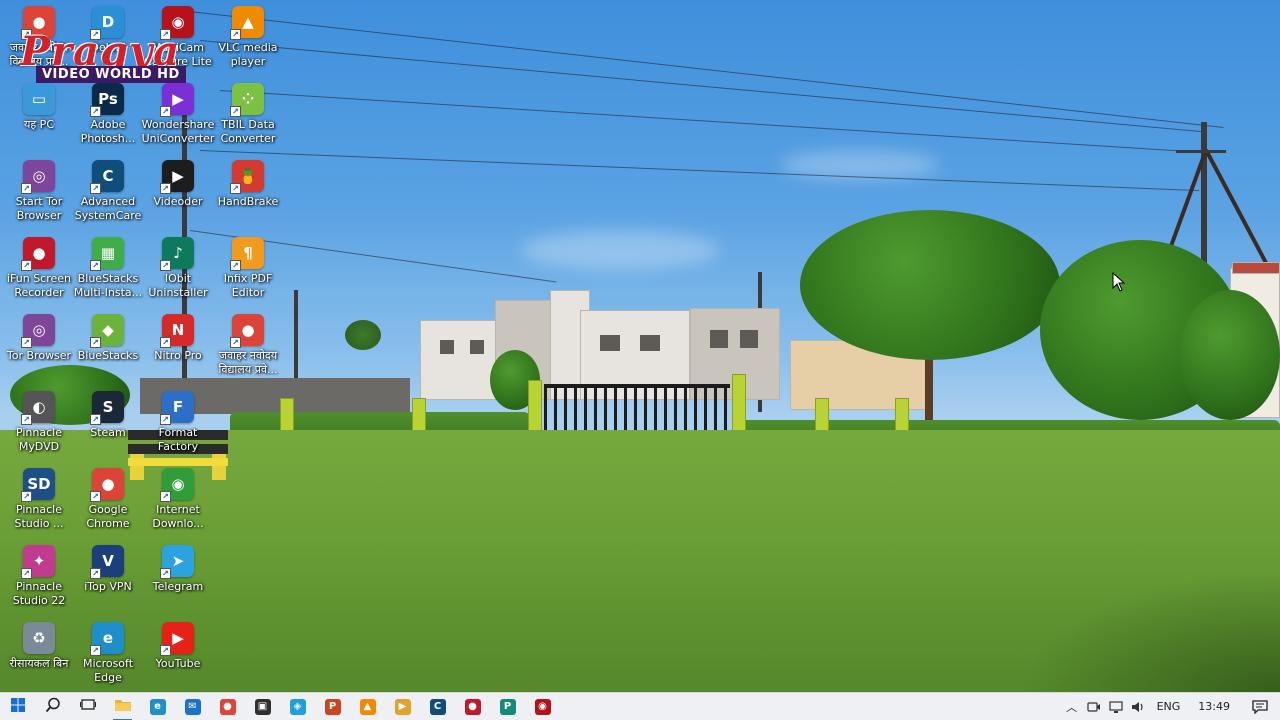 The width and height of the screenshot is (1280, 720). I want to click on desktop-shortcut: S ↗ Steam, so click(108, 415).